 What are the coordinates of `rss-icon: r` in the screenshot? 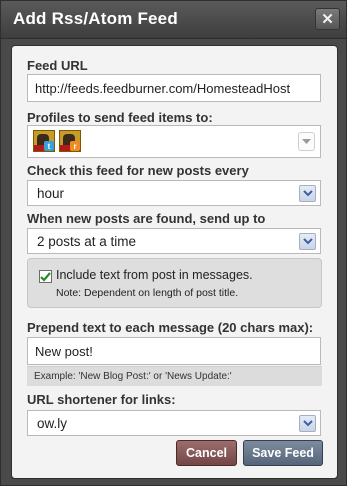 It's located at (75, 146).